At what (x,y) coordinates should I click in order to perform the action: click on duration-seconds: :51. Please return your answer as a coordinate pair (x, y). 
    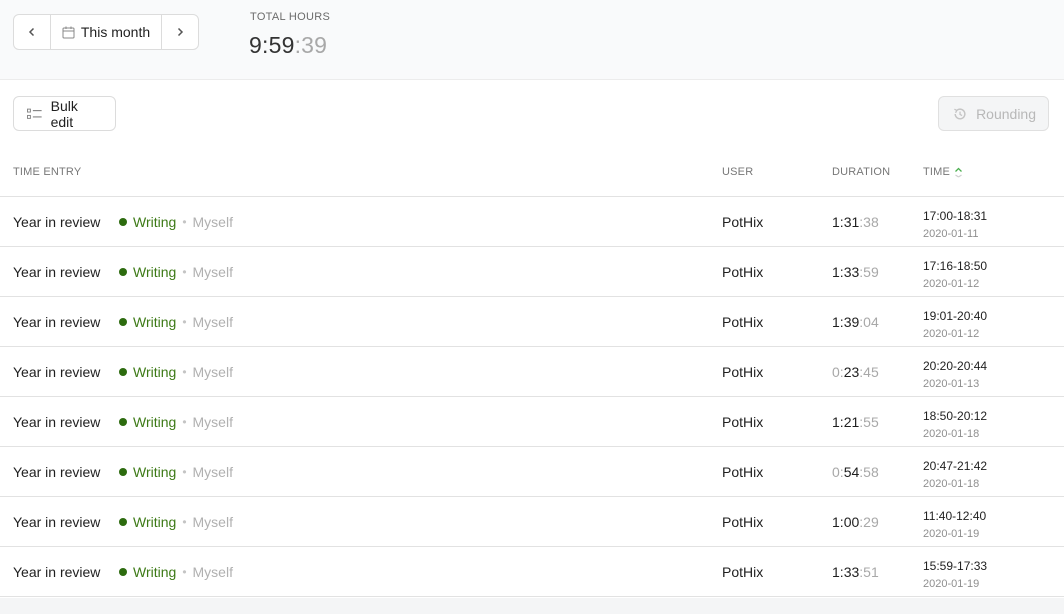
    Looking at the image, I should click on (869, 572).